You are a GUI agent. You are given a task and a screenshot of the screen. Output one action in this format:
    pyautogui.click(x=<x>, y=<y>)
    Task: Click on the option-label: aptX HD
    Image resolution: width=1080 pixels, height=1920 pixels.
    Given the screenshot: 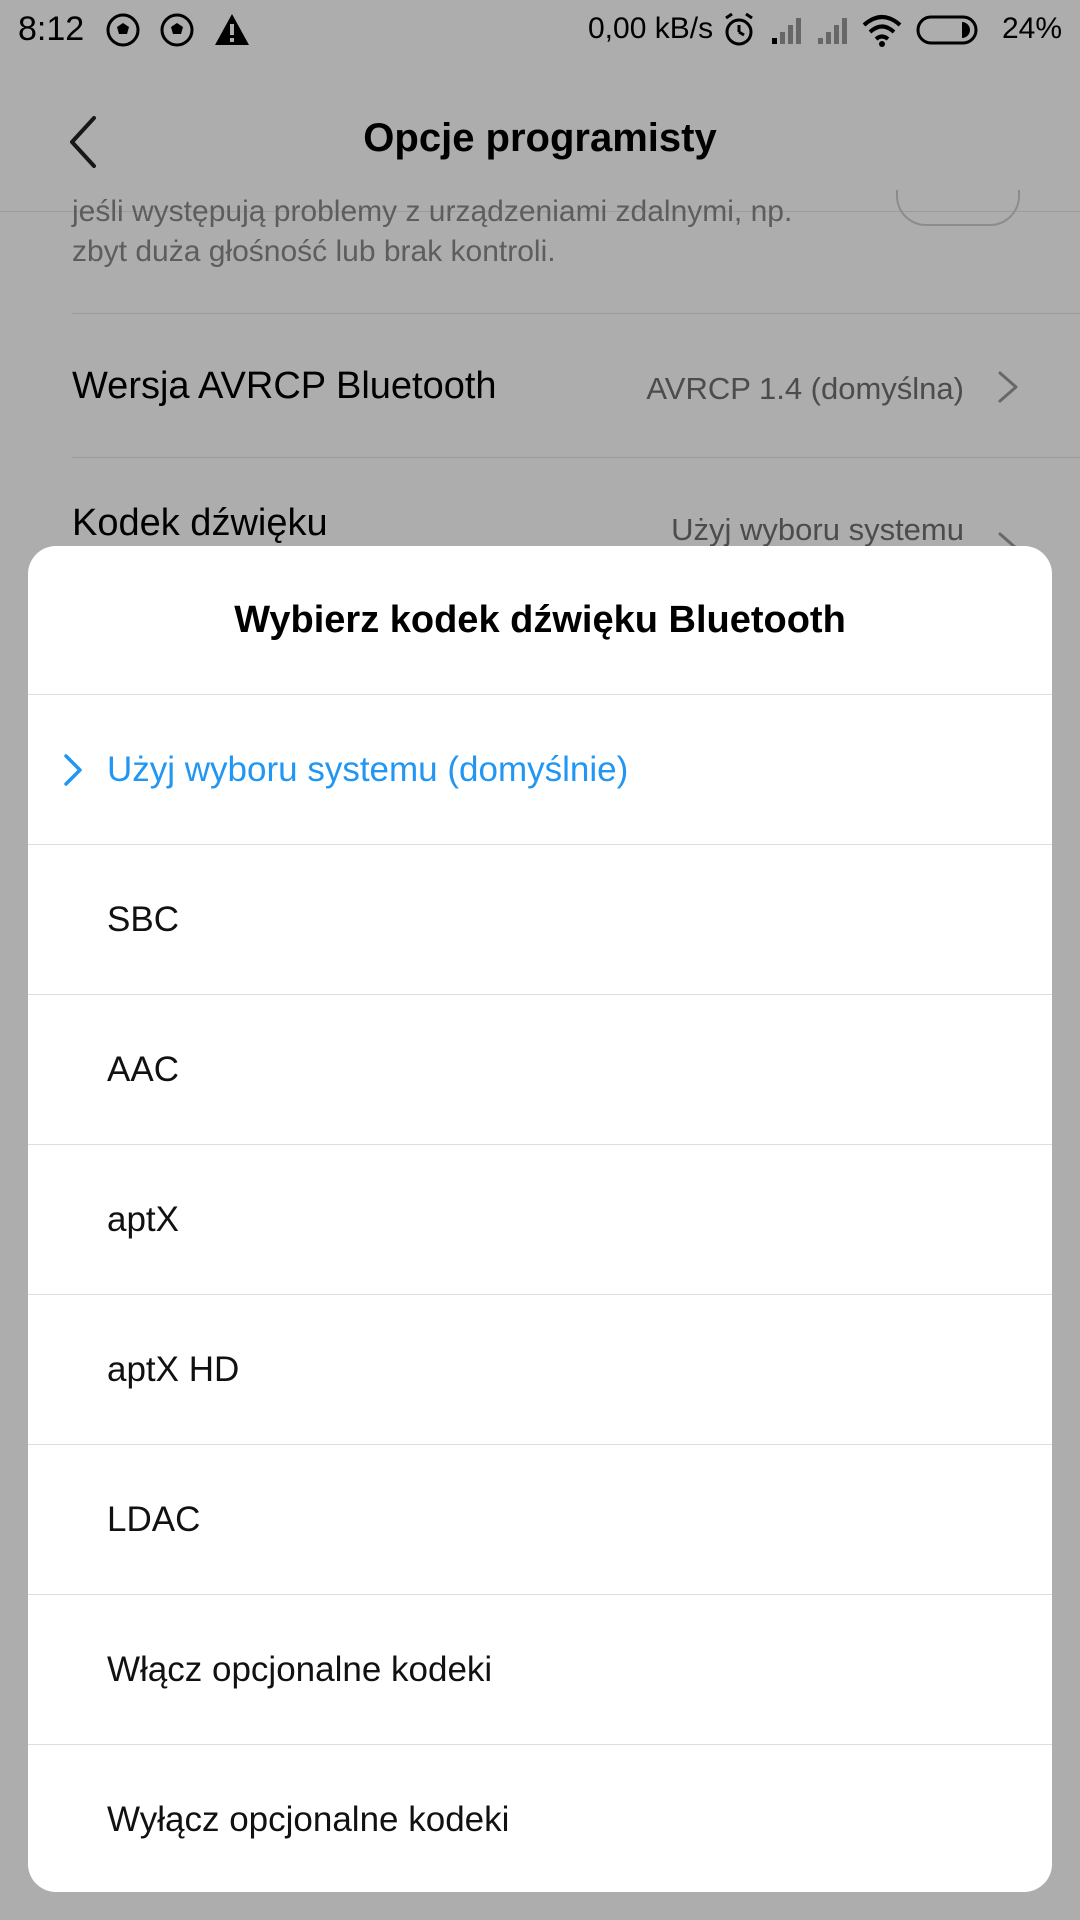 What is the action you would take?
    pyautogui.click(x=173, y=1369)
    